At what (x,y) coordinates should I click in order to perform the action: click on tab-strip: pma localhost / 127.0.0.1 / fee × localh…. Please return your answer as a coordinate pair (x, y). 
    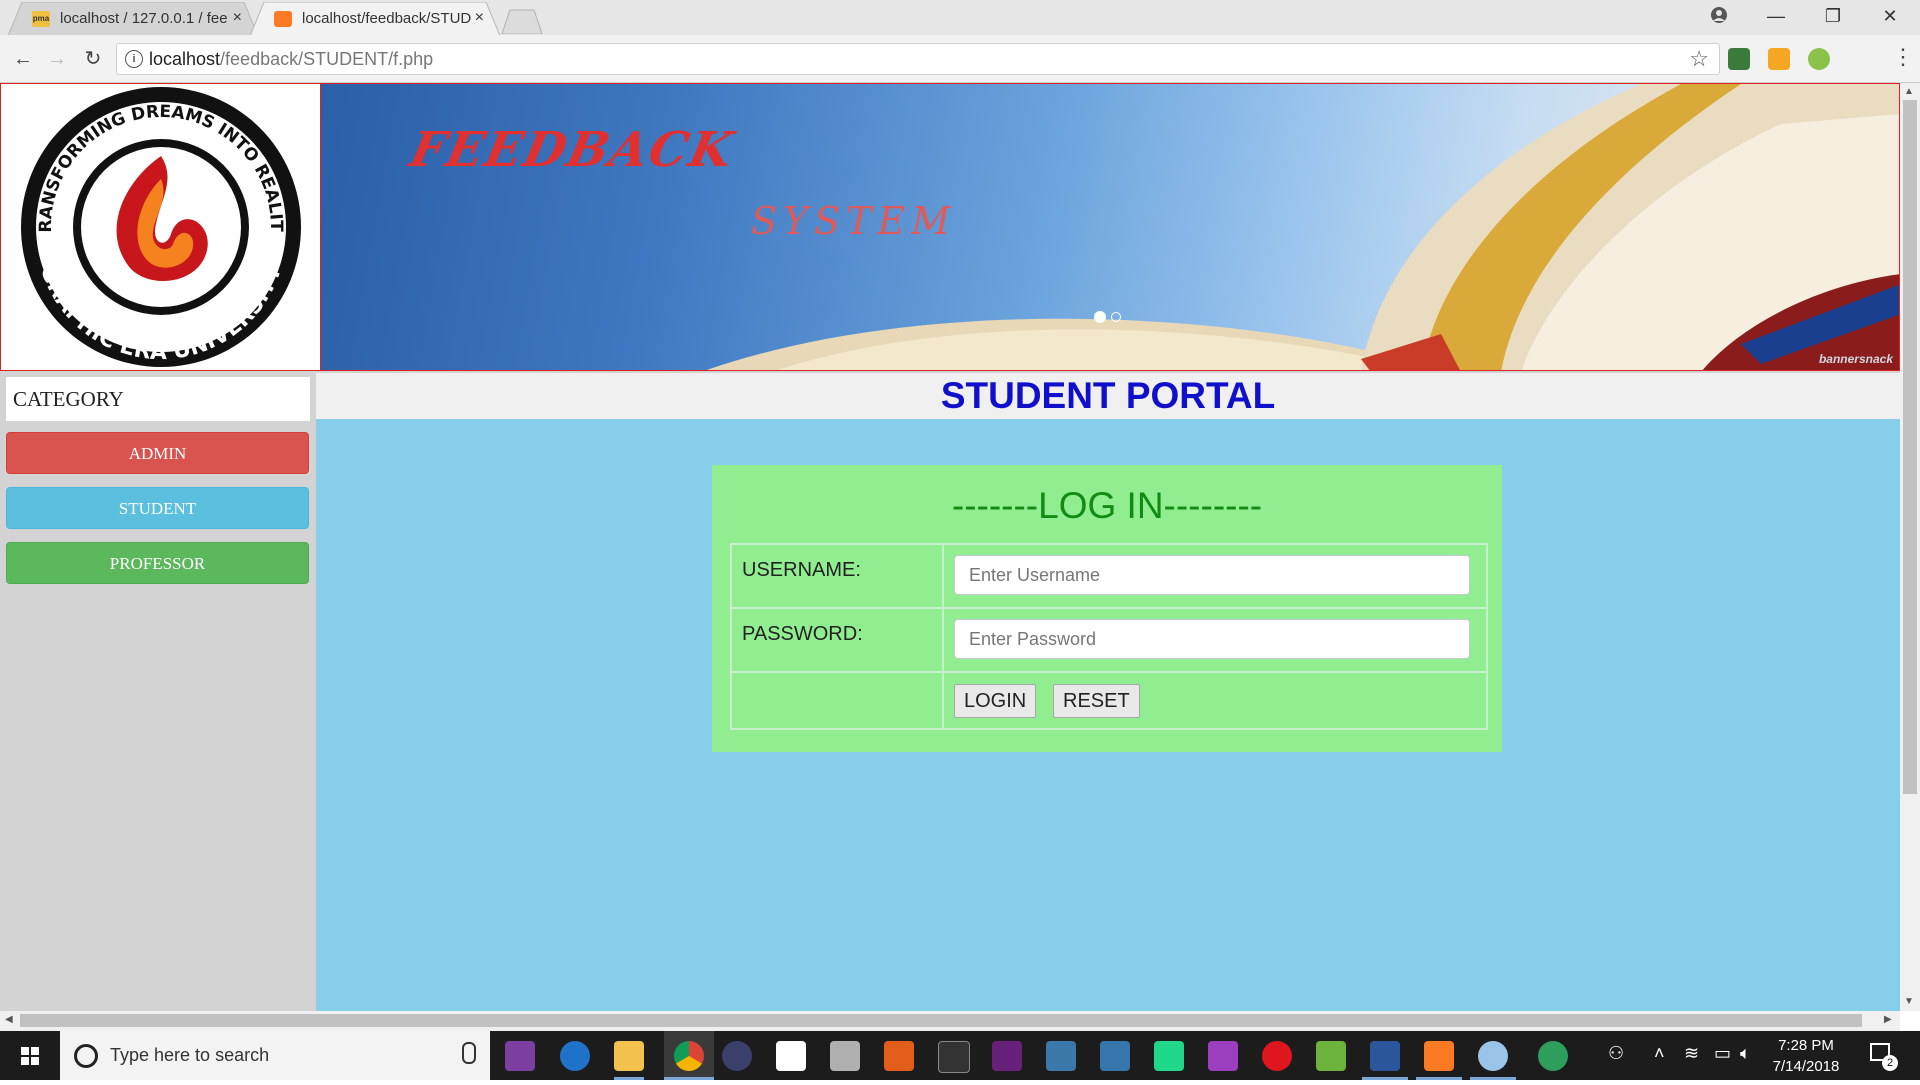
    Looking at the image, I should click on (960, 18).